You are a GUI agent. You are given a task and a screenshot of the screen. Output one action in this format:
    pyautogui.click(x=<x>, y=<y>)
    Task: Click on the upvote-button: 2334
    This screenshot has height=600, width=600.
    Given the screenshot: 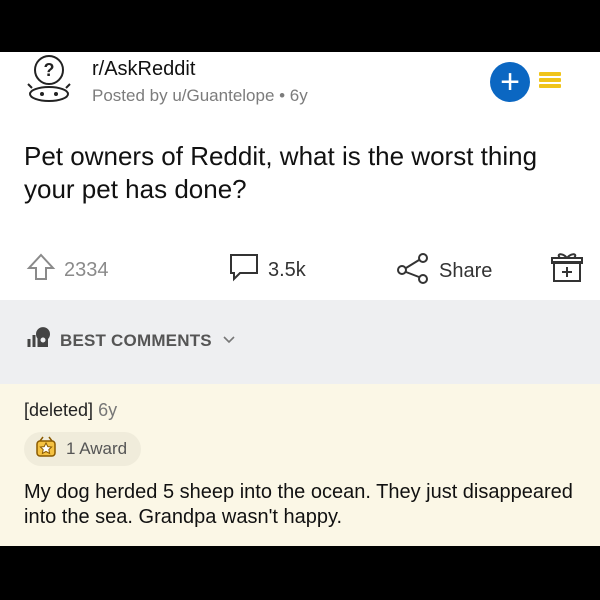 What is the action you would take?
    pyautogui.click(x=67, y=270)
    